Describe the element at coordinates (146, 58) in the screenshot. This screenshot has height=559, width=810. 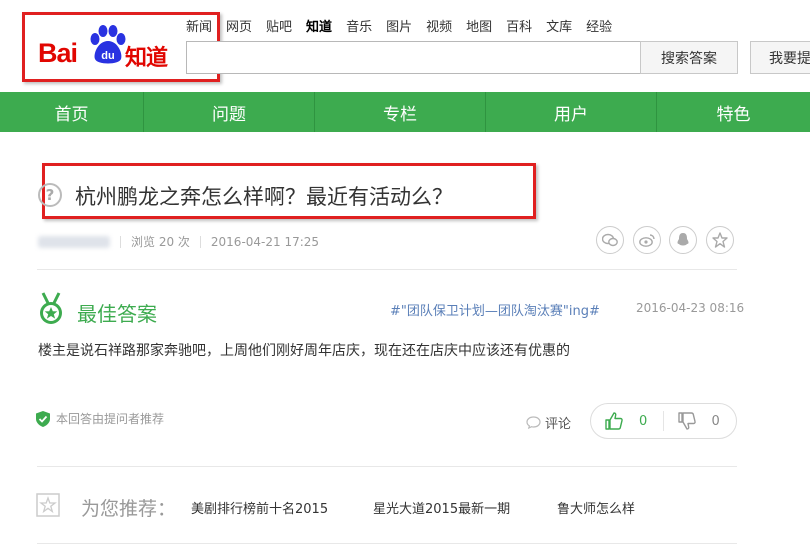
I see `logo-zhidao-text: 知道` at that location.